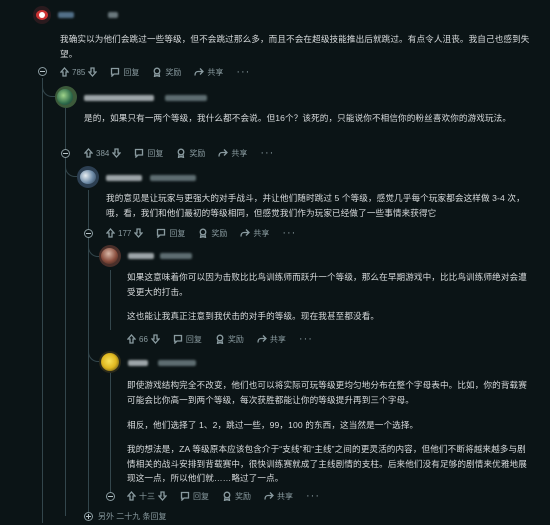  I want to click on vote-count: 66, so click(143, 339).